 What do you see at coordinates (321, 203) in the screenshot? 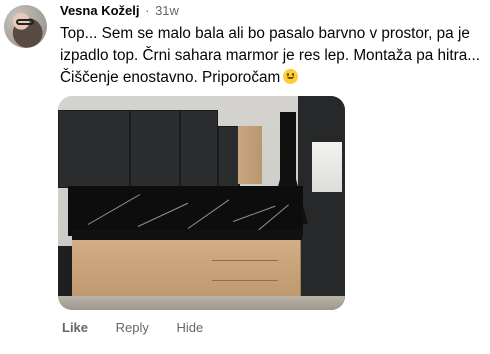
I see `tall-cabinet` at bounding box center [321, 203].